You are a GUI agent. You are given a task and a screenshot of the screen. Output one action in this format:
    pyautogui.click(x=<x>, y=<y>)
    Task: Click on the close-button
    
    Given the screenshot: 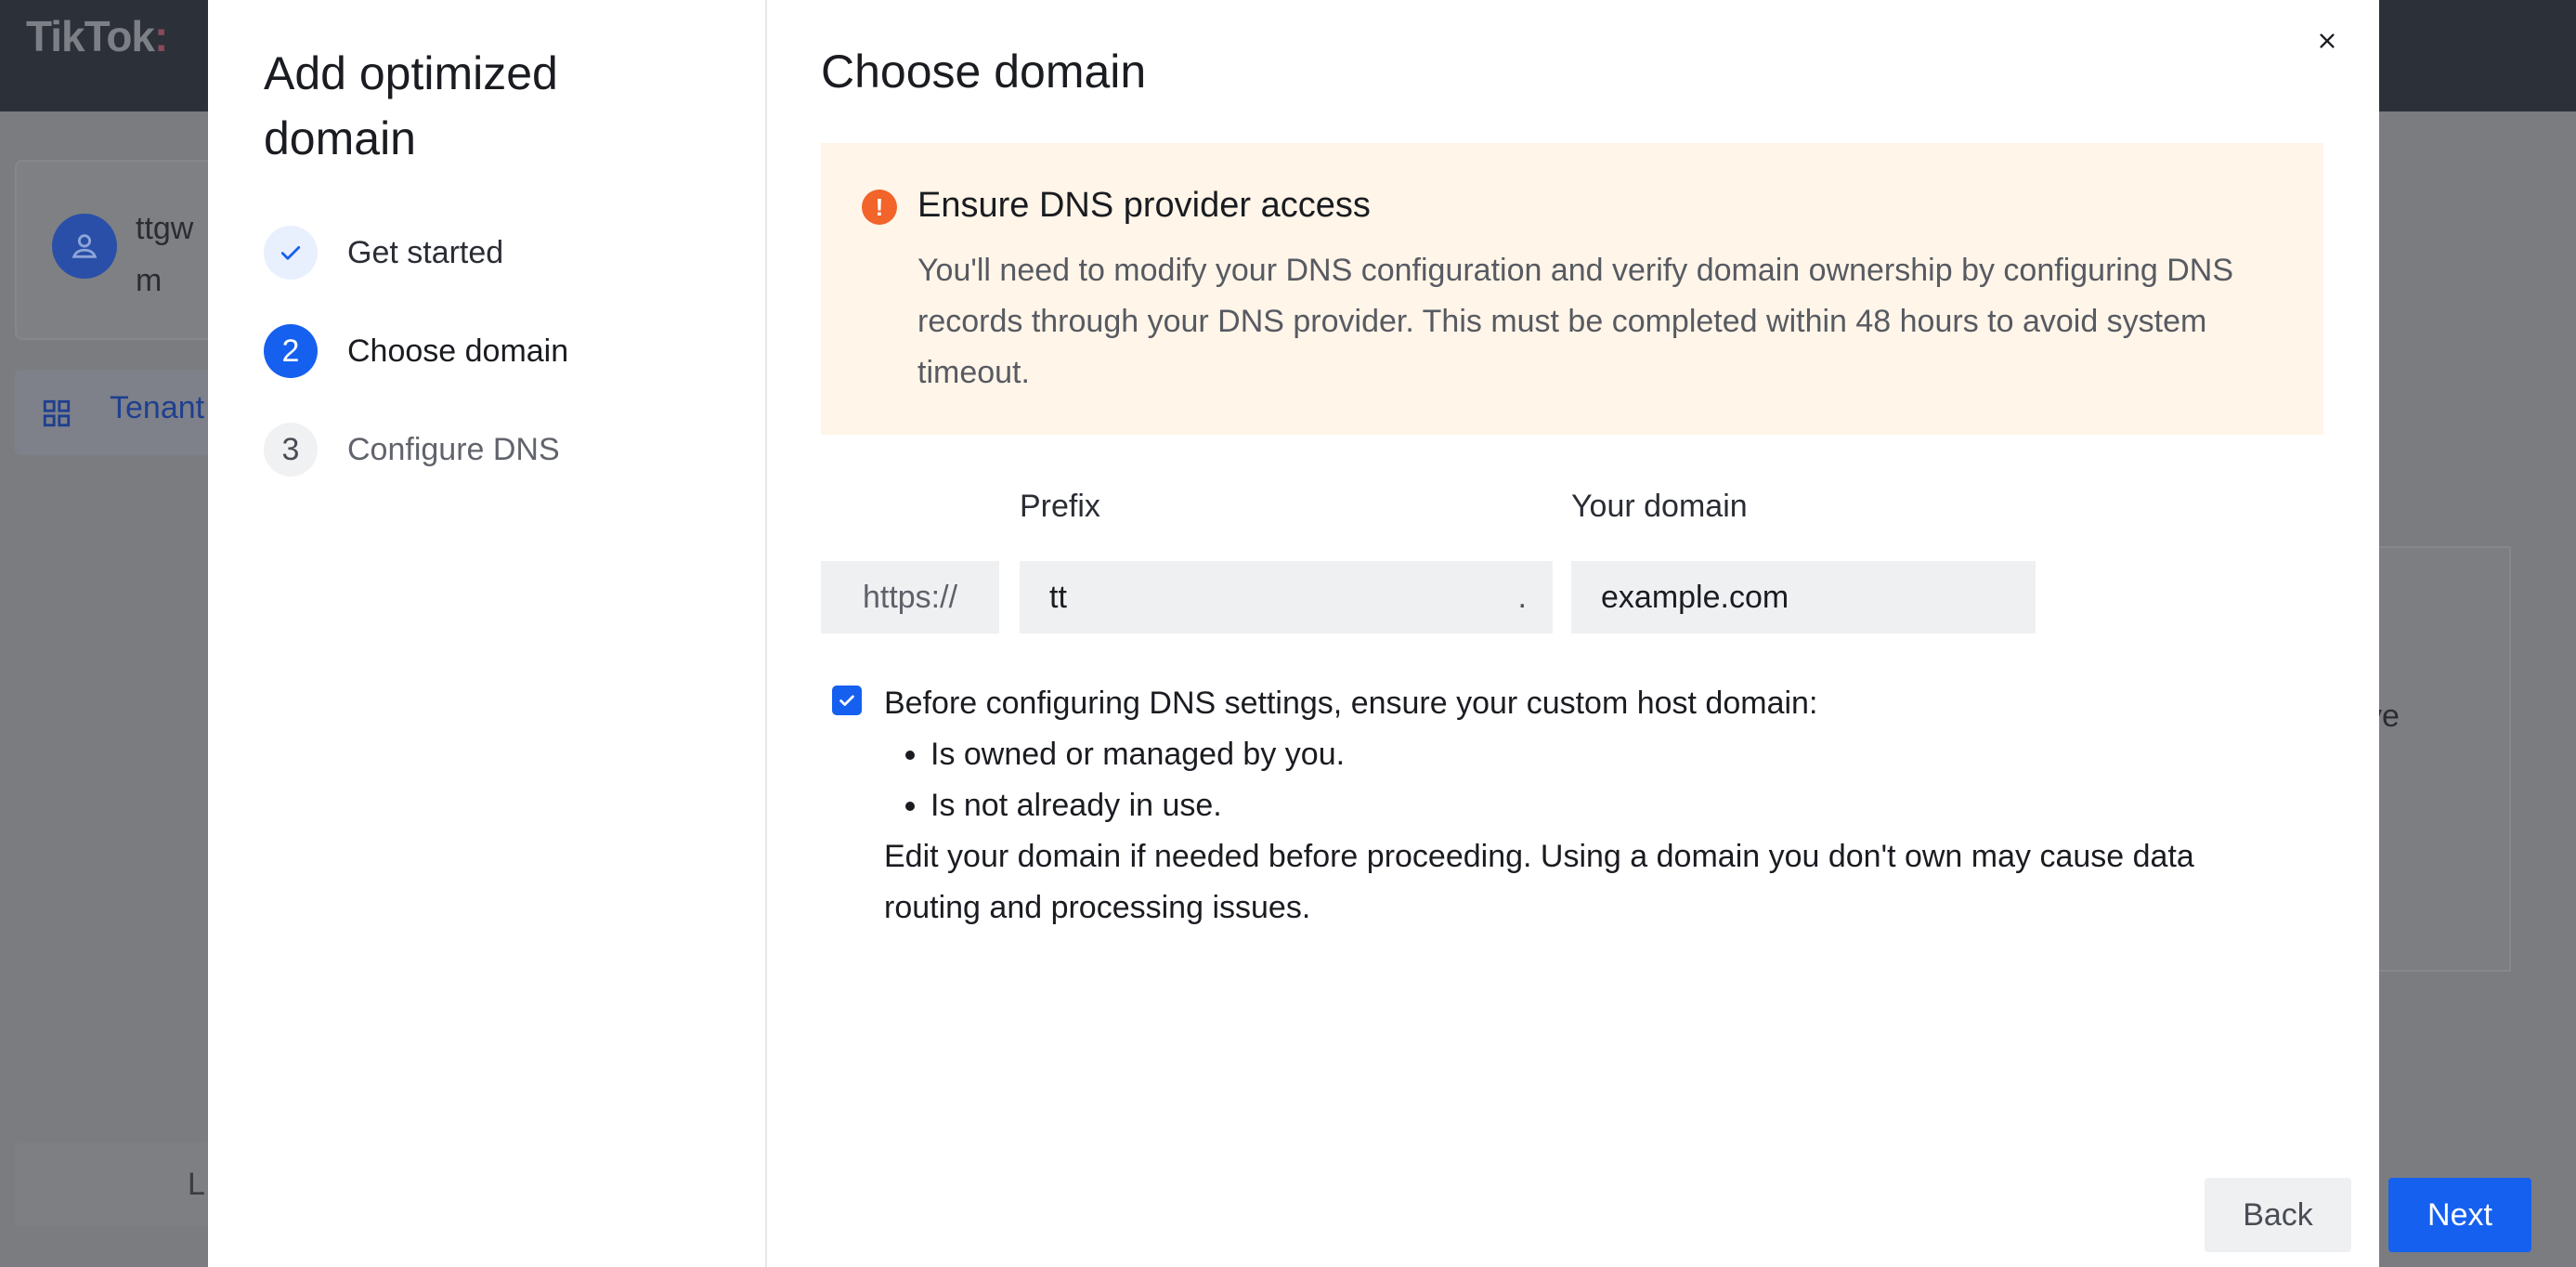 What is the action you would take?
    pyautogui.click(x=2327, y=40)
    